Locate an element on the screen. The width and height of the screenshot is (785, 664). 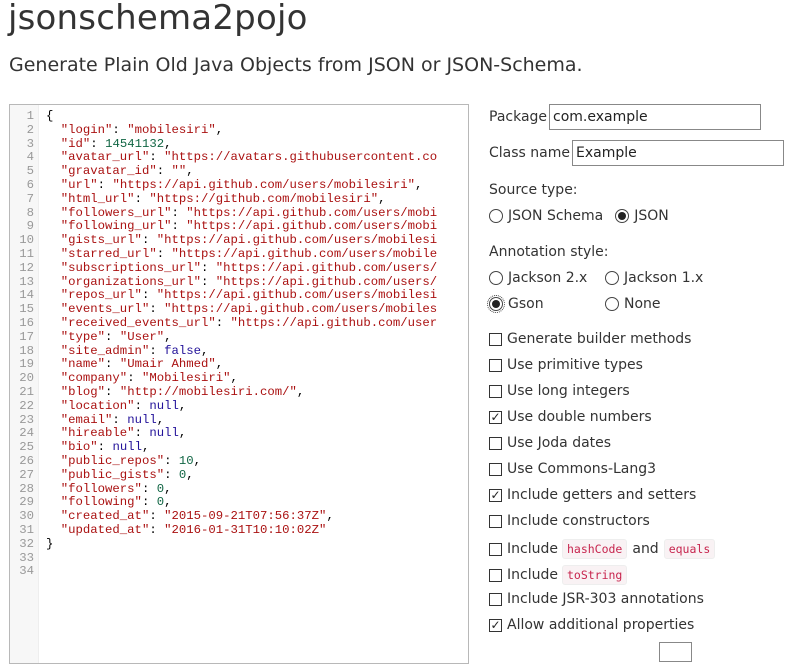
code-text: "login": "mobilesiri", is located at coordinates (135, 130).